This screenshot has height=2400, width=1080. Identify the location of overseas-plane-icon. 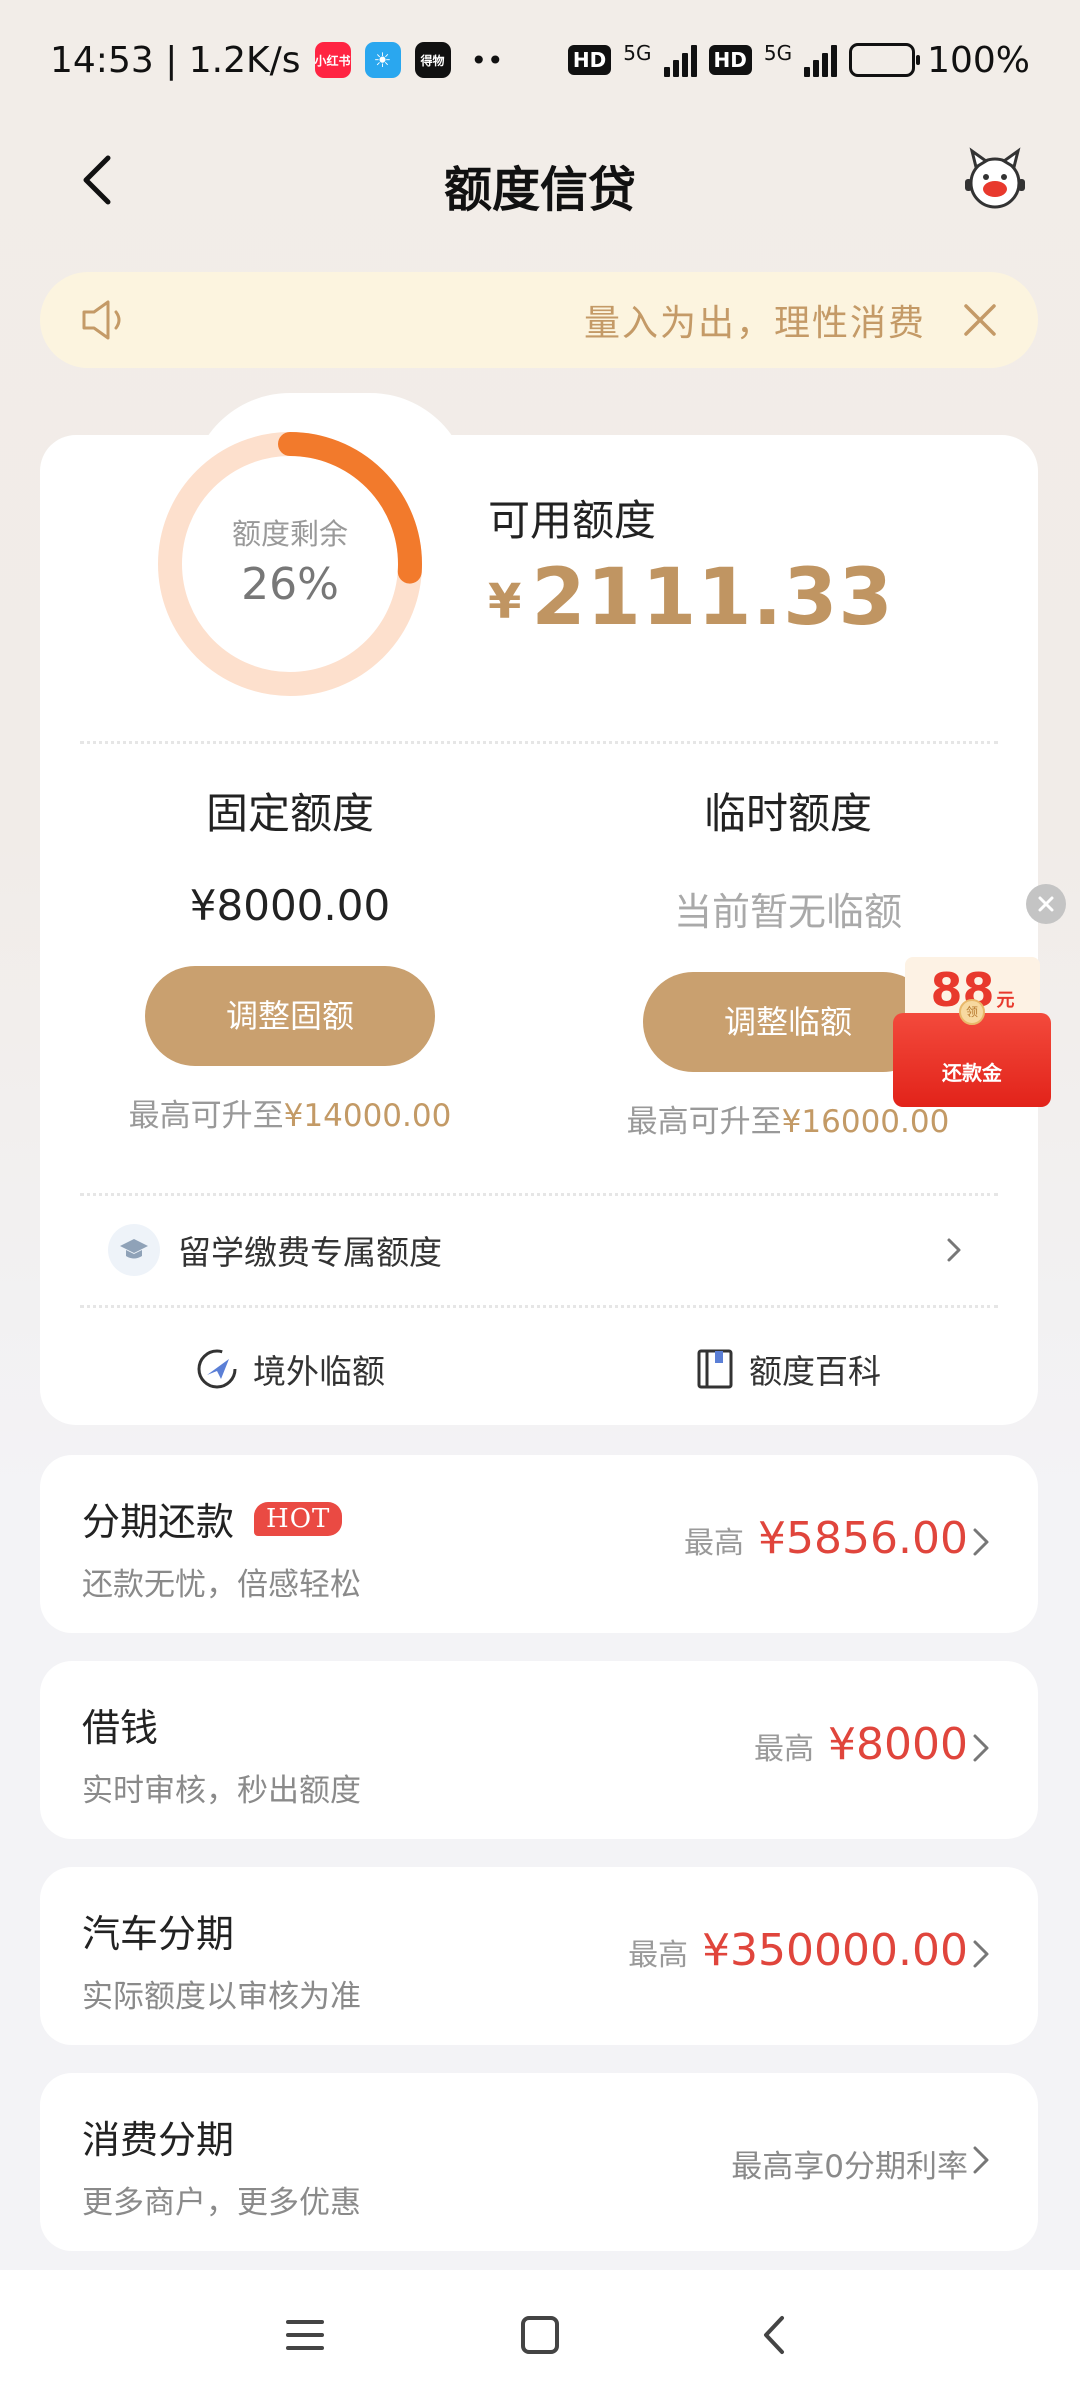
(217, 1369).